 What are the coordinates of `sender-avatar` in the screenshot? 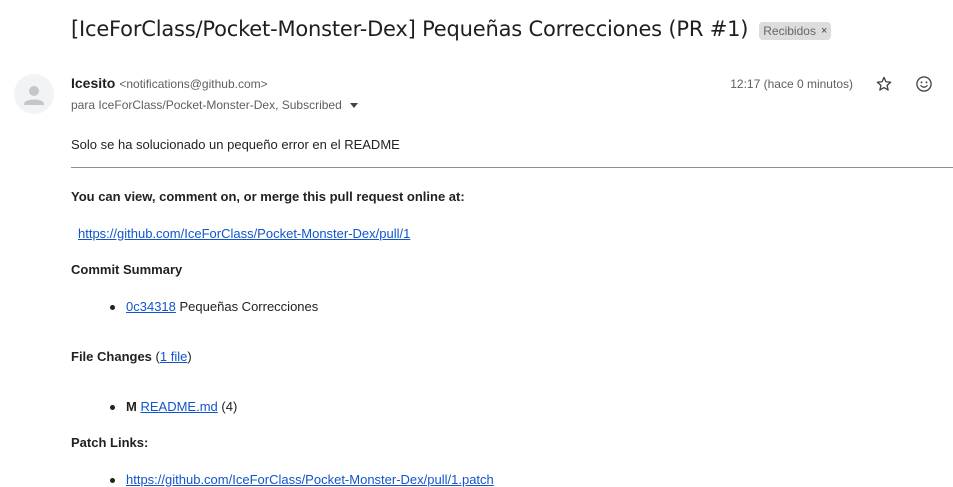 It's located at (34, 94).